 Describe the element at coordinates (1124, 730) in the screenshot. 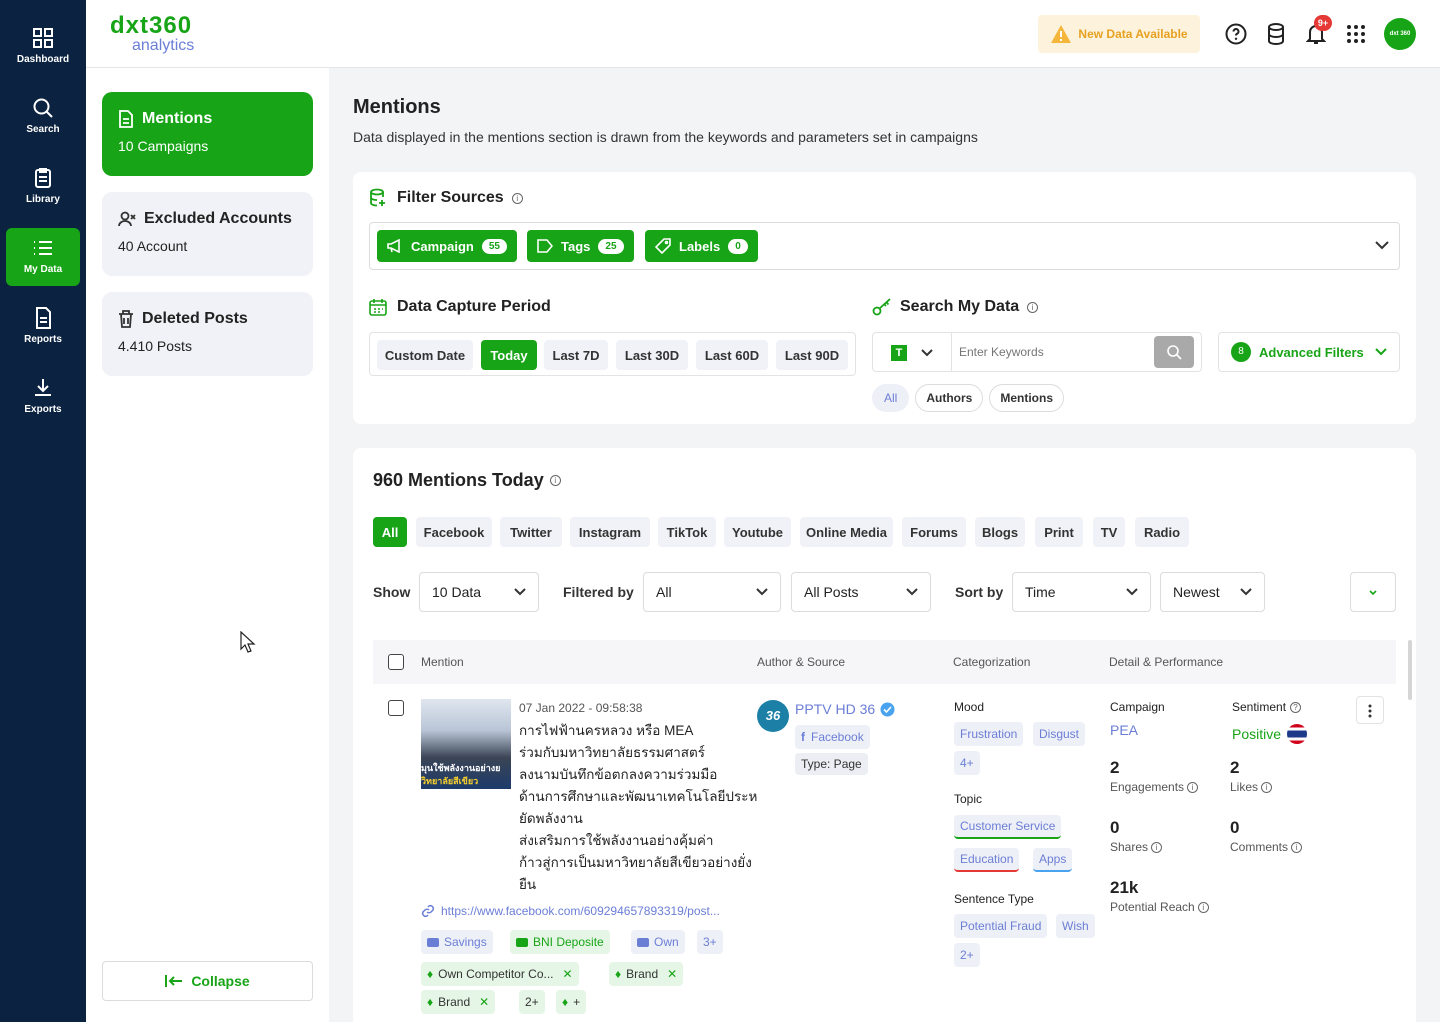

I see `campaign-value: PEA` at that location.